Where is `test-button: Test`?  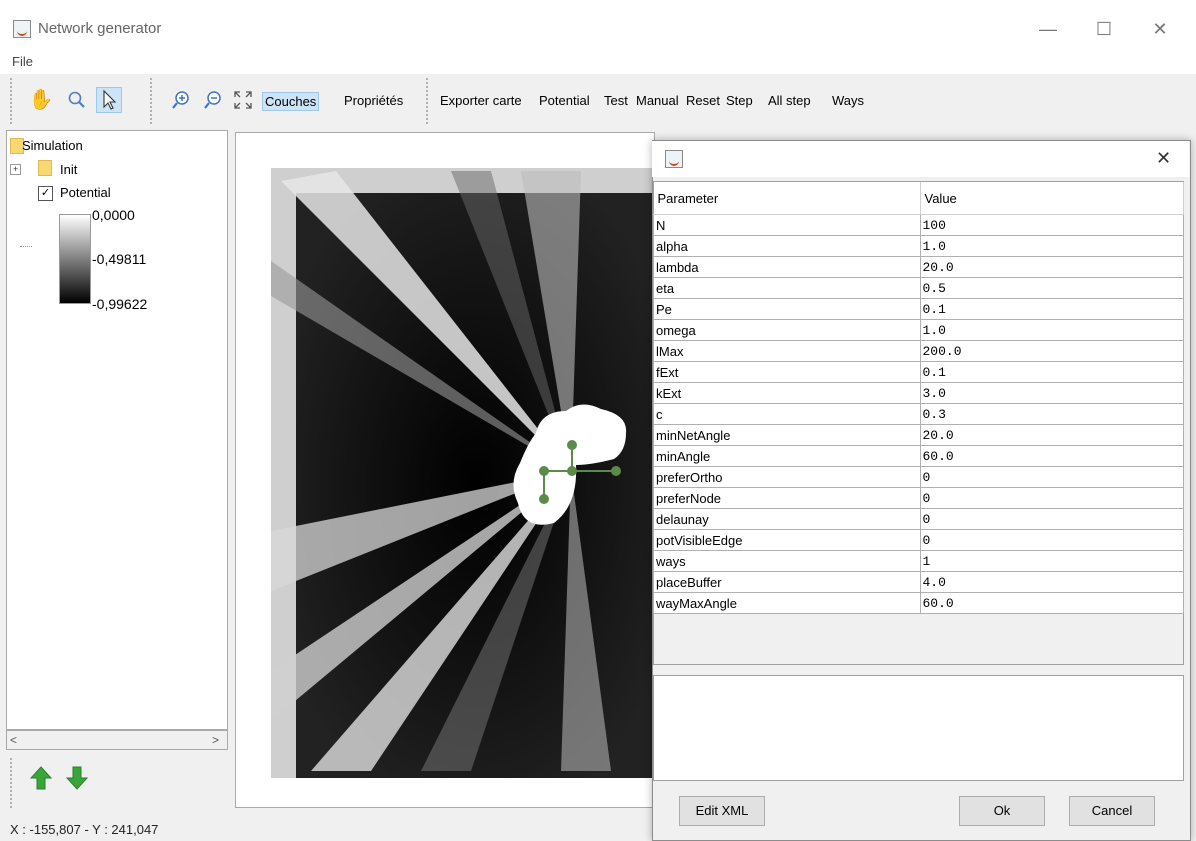
test-button: Test is located at coordinates (616, 100).